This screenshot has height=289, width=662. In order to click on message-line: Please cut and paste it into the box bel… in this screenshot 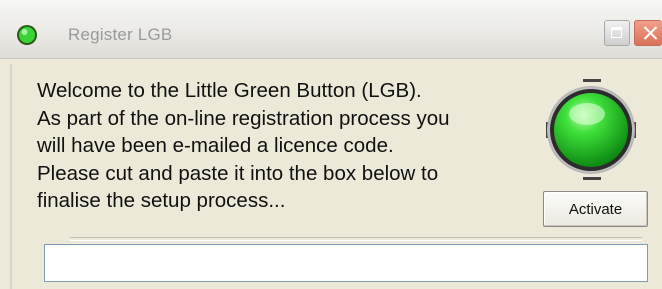, I will do `click(238, 173)`.